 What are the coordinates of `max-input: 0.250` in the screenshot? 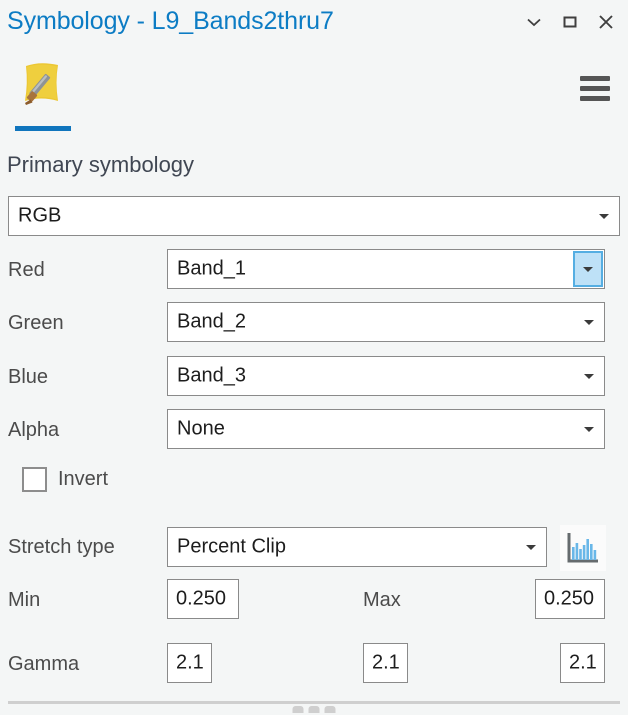 It's located at (570, 599).